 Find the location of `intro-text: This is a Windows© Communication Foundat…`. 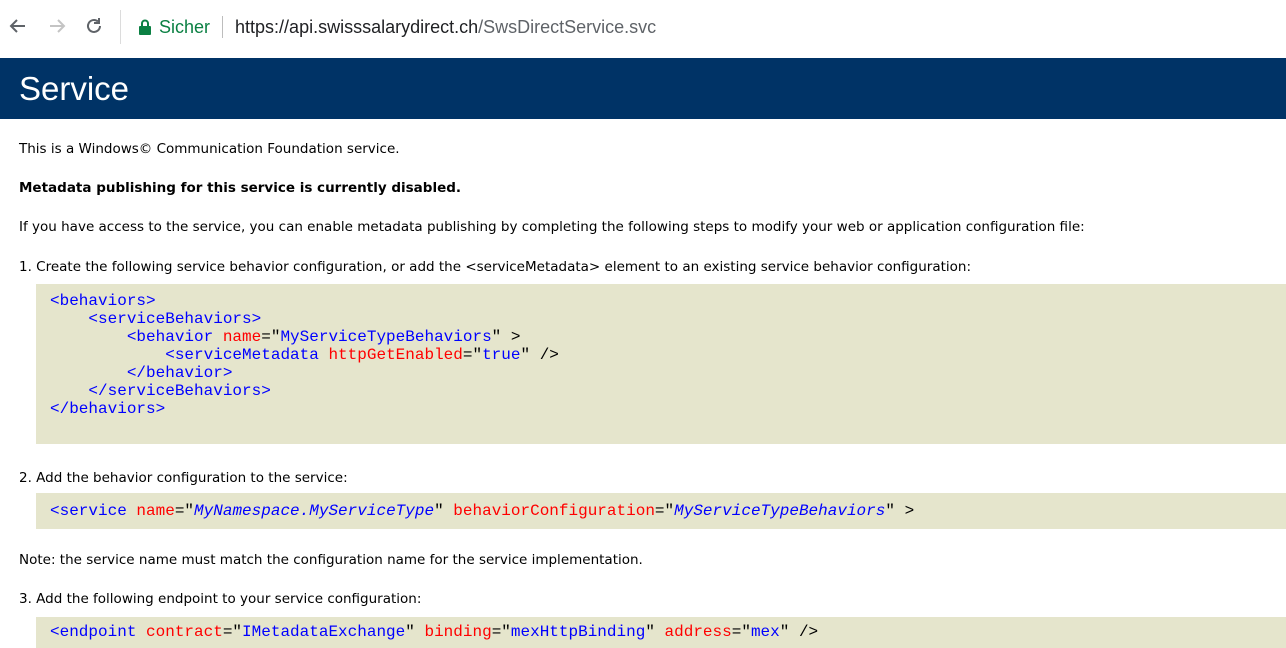

intro-text: This is a Windows© Communication Foundat… is located at coordinates (209, 149).